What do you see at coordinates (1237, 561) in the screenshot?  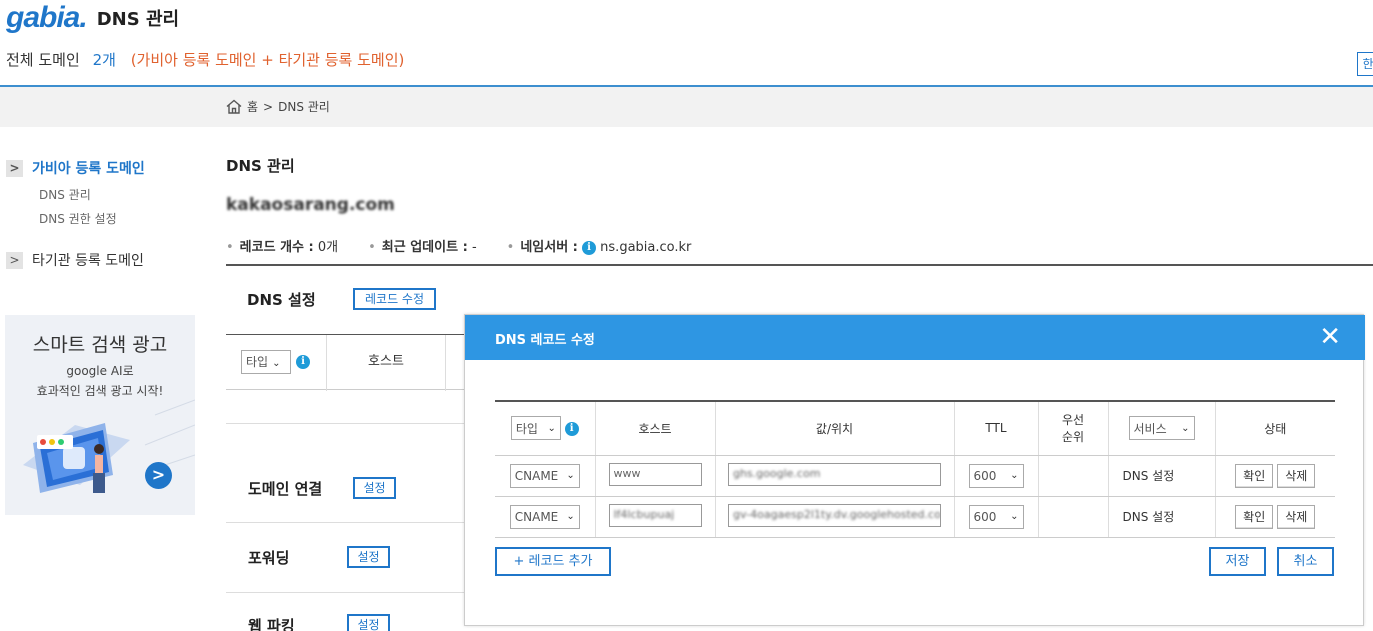 I see `save-button: 저장` at bounding box center [1237, 561].